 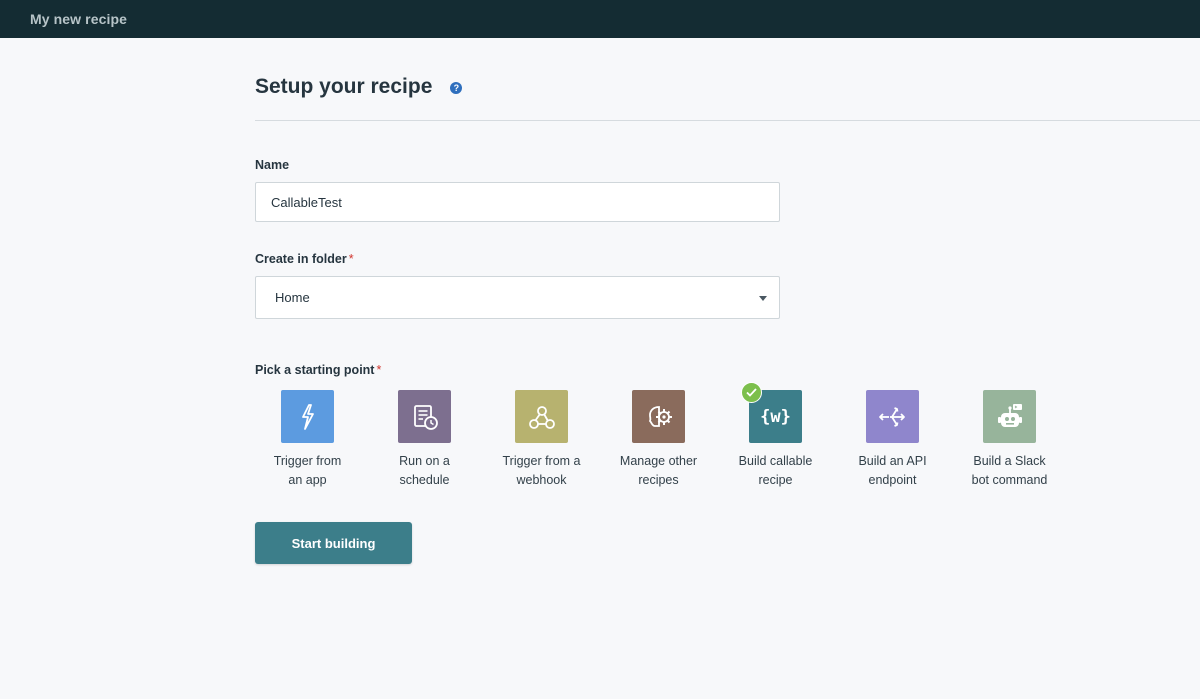 I want to click on callable-w-icon: {w}, so click(x=771, y=412).